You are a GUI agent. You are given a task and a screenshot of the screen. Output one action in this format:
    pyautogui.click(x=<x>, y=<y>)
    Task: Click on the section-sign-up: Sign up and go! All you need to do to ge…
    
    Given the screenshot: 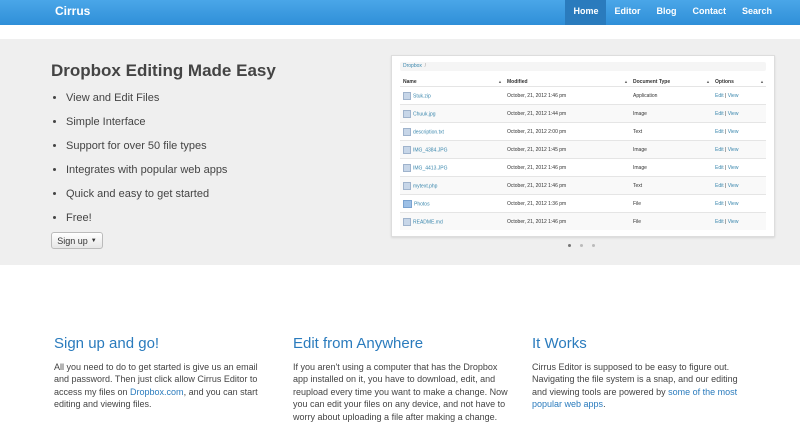 What is the action you would take?
    pyautogui.click(x=164, y=373)
    